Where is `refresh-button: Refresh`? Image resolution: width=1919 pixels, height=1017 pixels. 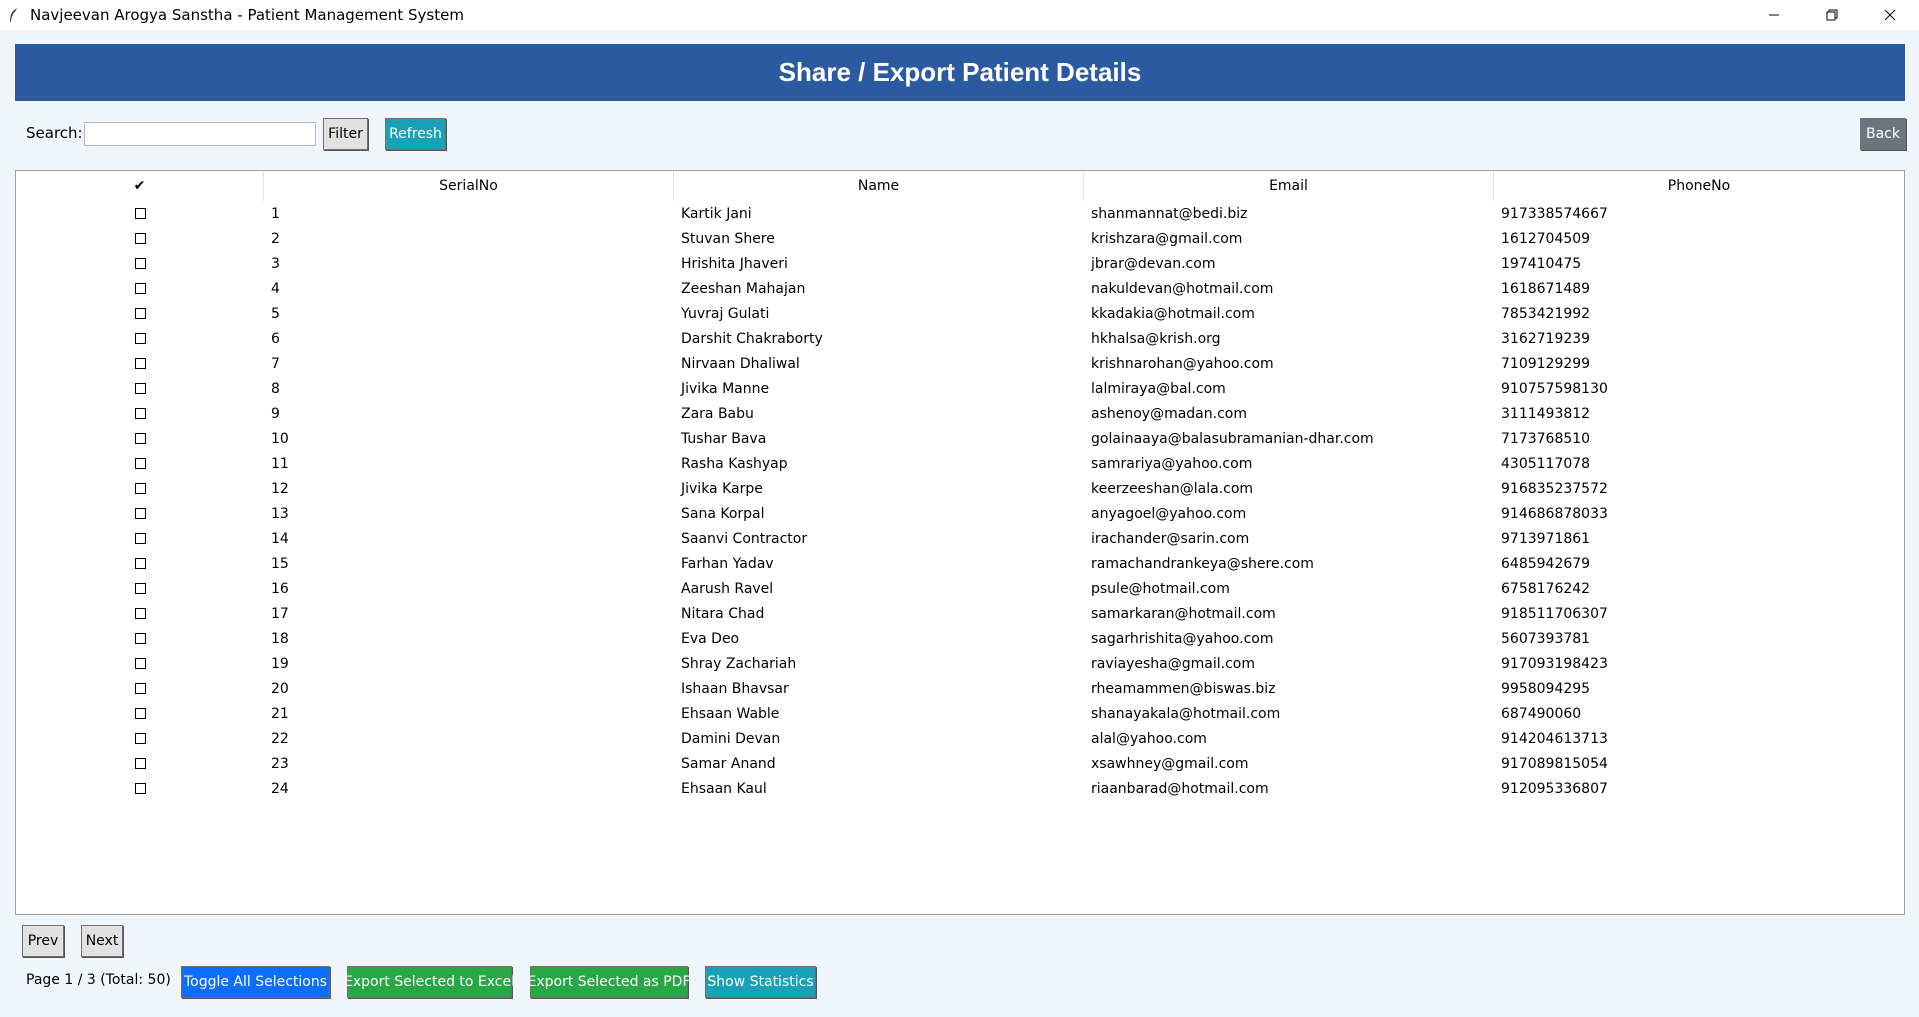
refresh-button: Refresh is located at coordinates (415, 134).